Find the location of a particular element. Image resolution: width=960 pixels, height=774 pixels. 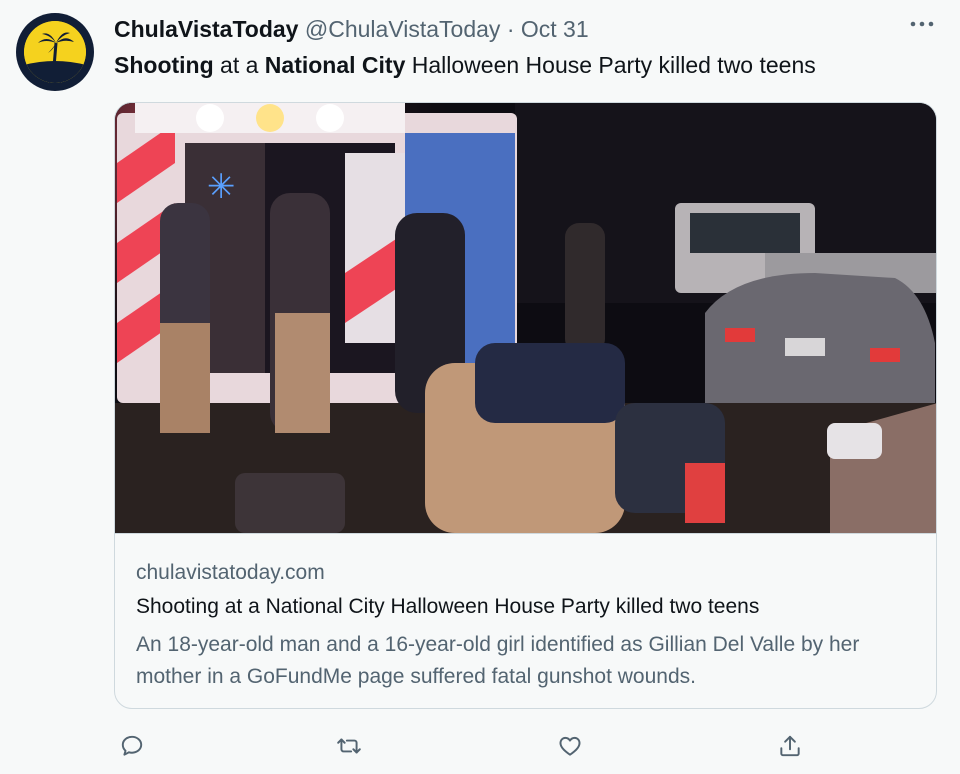

action-bar is located at coordinates (524, 746).